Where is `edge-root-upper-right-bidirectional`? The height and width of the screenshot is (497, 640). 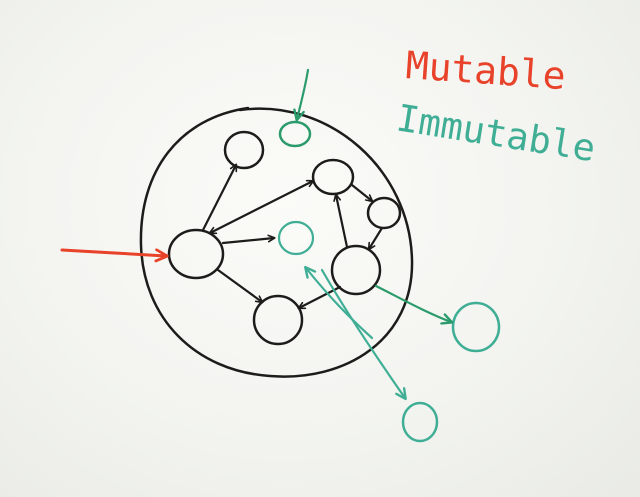 edge-root-upper-right-bidirectional is located at coordinates (261, 207).